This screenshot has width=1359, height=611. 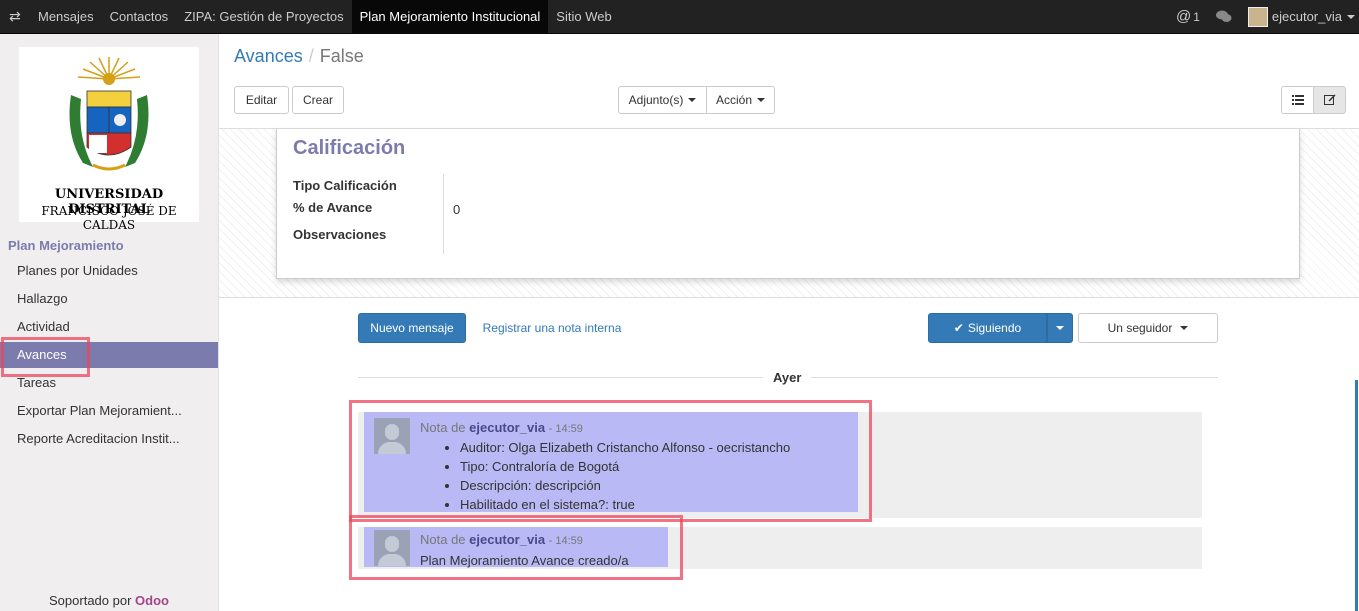 What do you see at coordinates (450, 16) in the screenshot?
I see `menu-plan-mejoramiento: Plan Mejoramiento Institucional` at bounding box center [450, 16].